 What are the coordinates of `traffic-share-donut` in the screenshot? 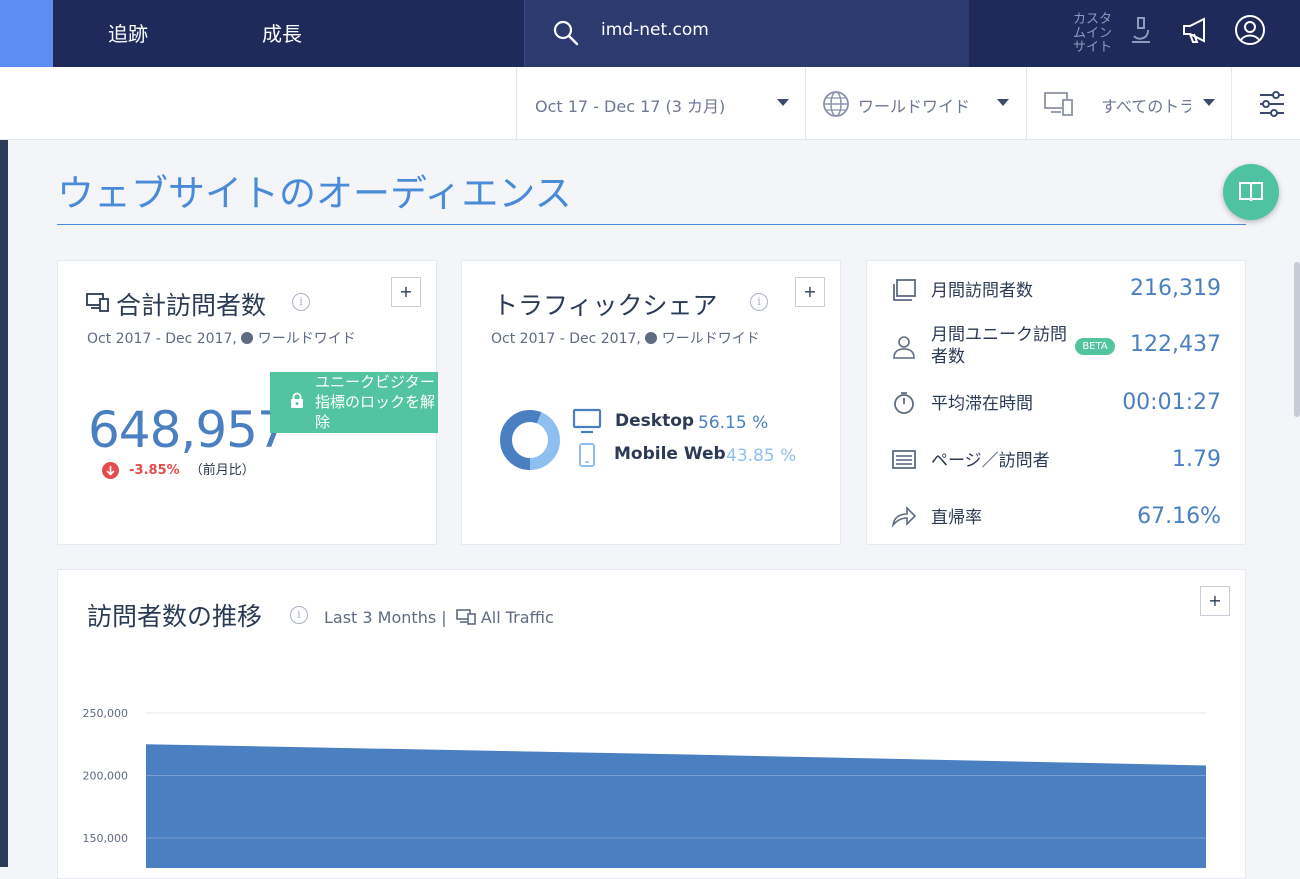 It's located at (530, 440).